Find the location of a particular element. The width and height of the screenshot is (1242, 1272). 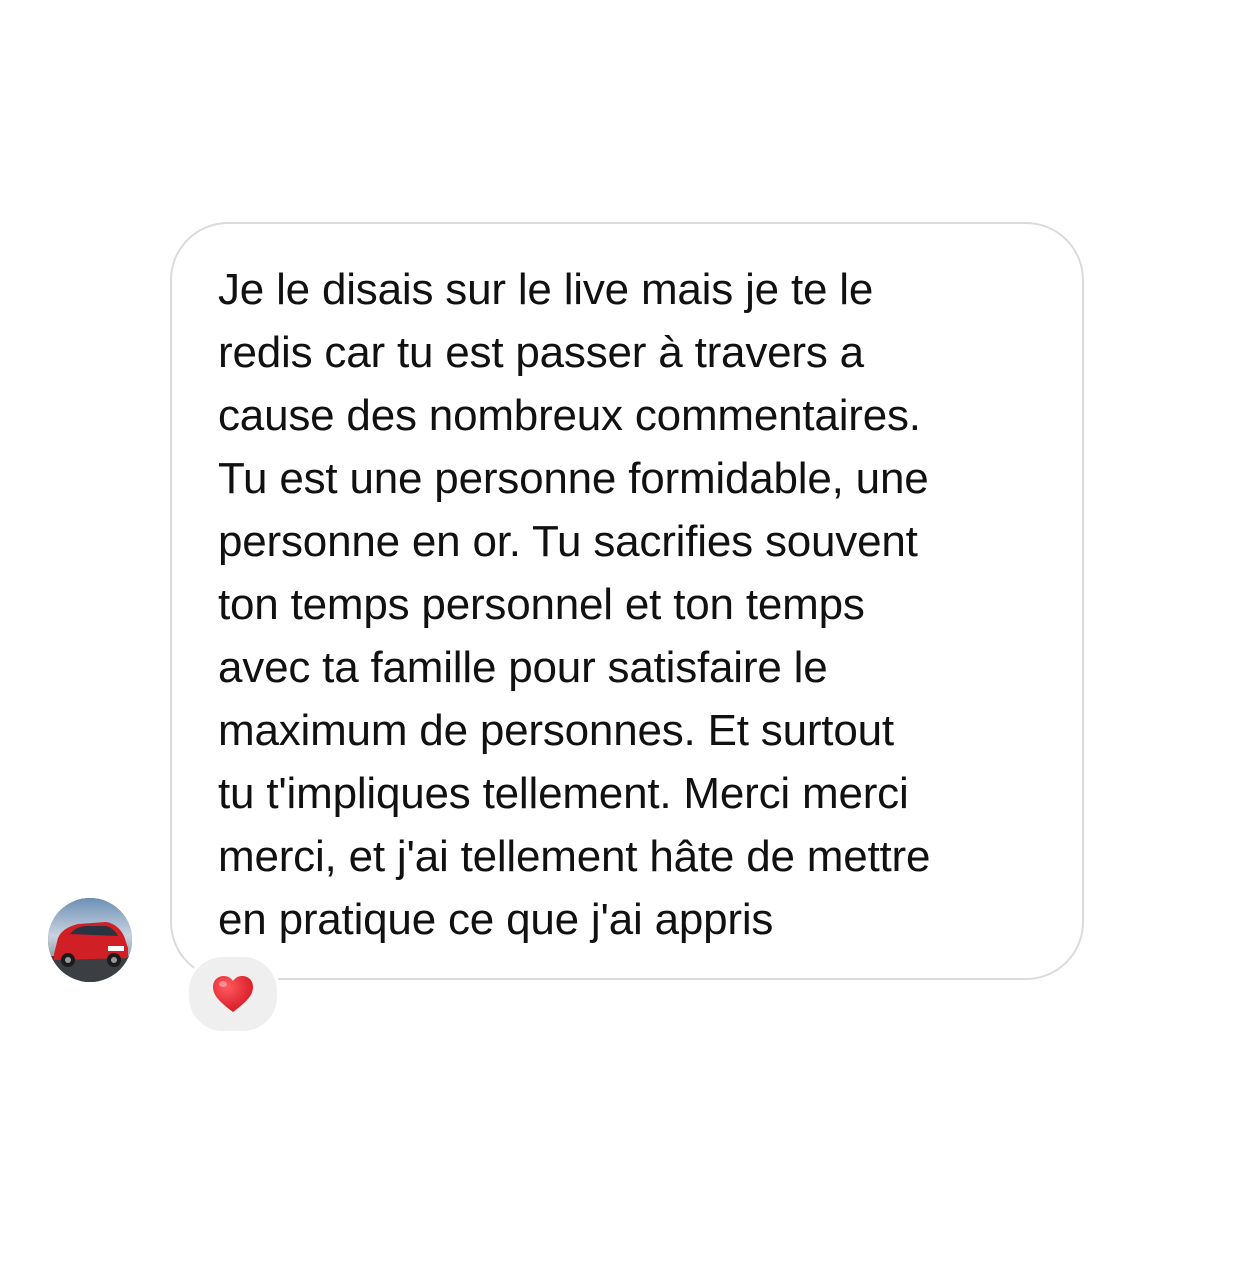

message-line: Je le disais sur le live mais je te le is located at coordinates (546, 289).